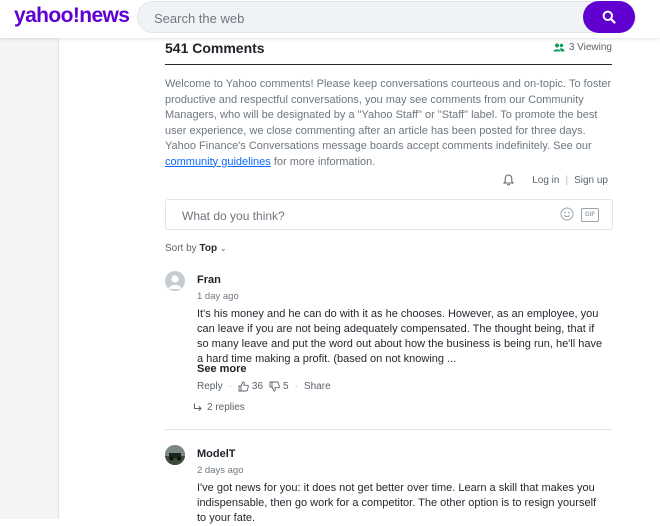 Image resolution: width=660 pixels, height=526 pixels. I want to click on login-link: Log in, so click(545, 180).